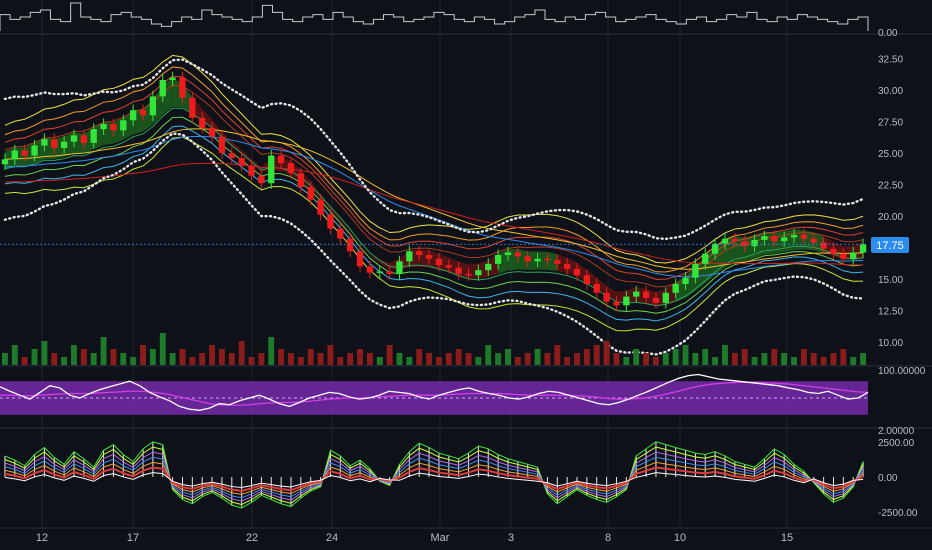 This screenshot has height=550, width=932. I want to click on histogram-zero-label: 0.00, so click(888, 33).